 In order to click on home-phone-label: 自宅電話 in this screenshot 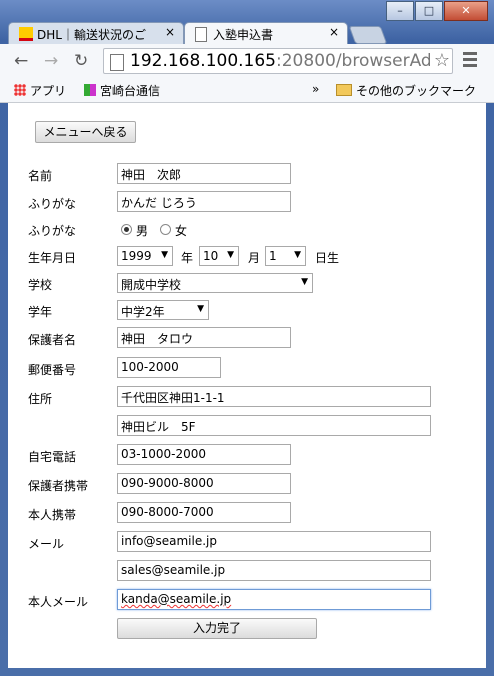, I will do `click(52, 457)`.